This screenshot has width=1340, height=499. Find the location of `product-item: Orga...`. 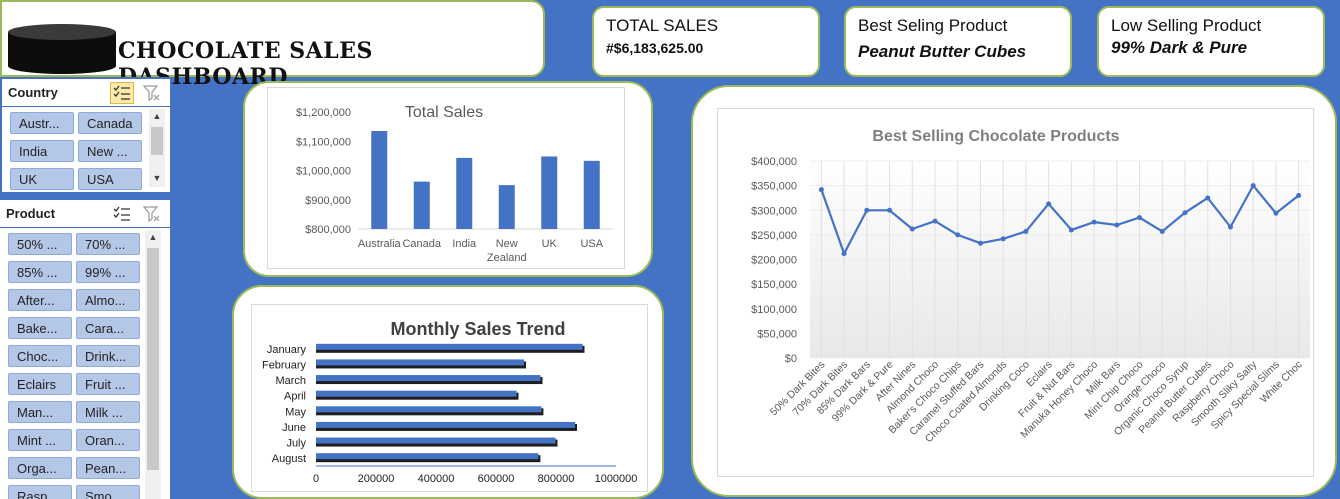

product-item: Orga... is located at coordinates (40, 468).